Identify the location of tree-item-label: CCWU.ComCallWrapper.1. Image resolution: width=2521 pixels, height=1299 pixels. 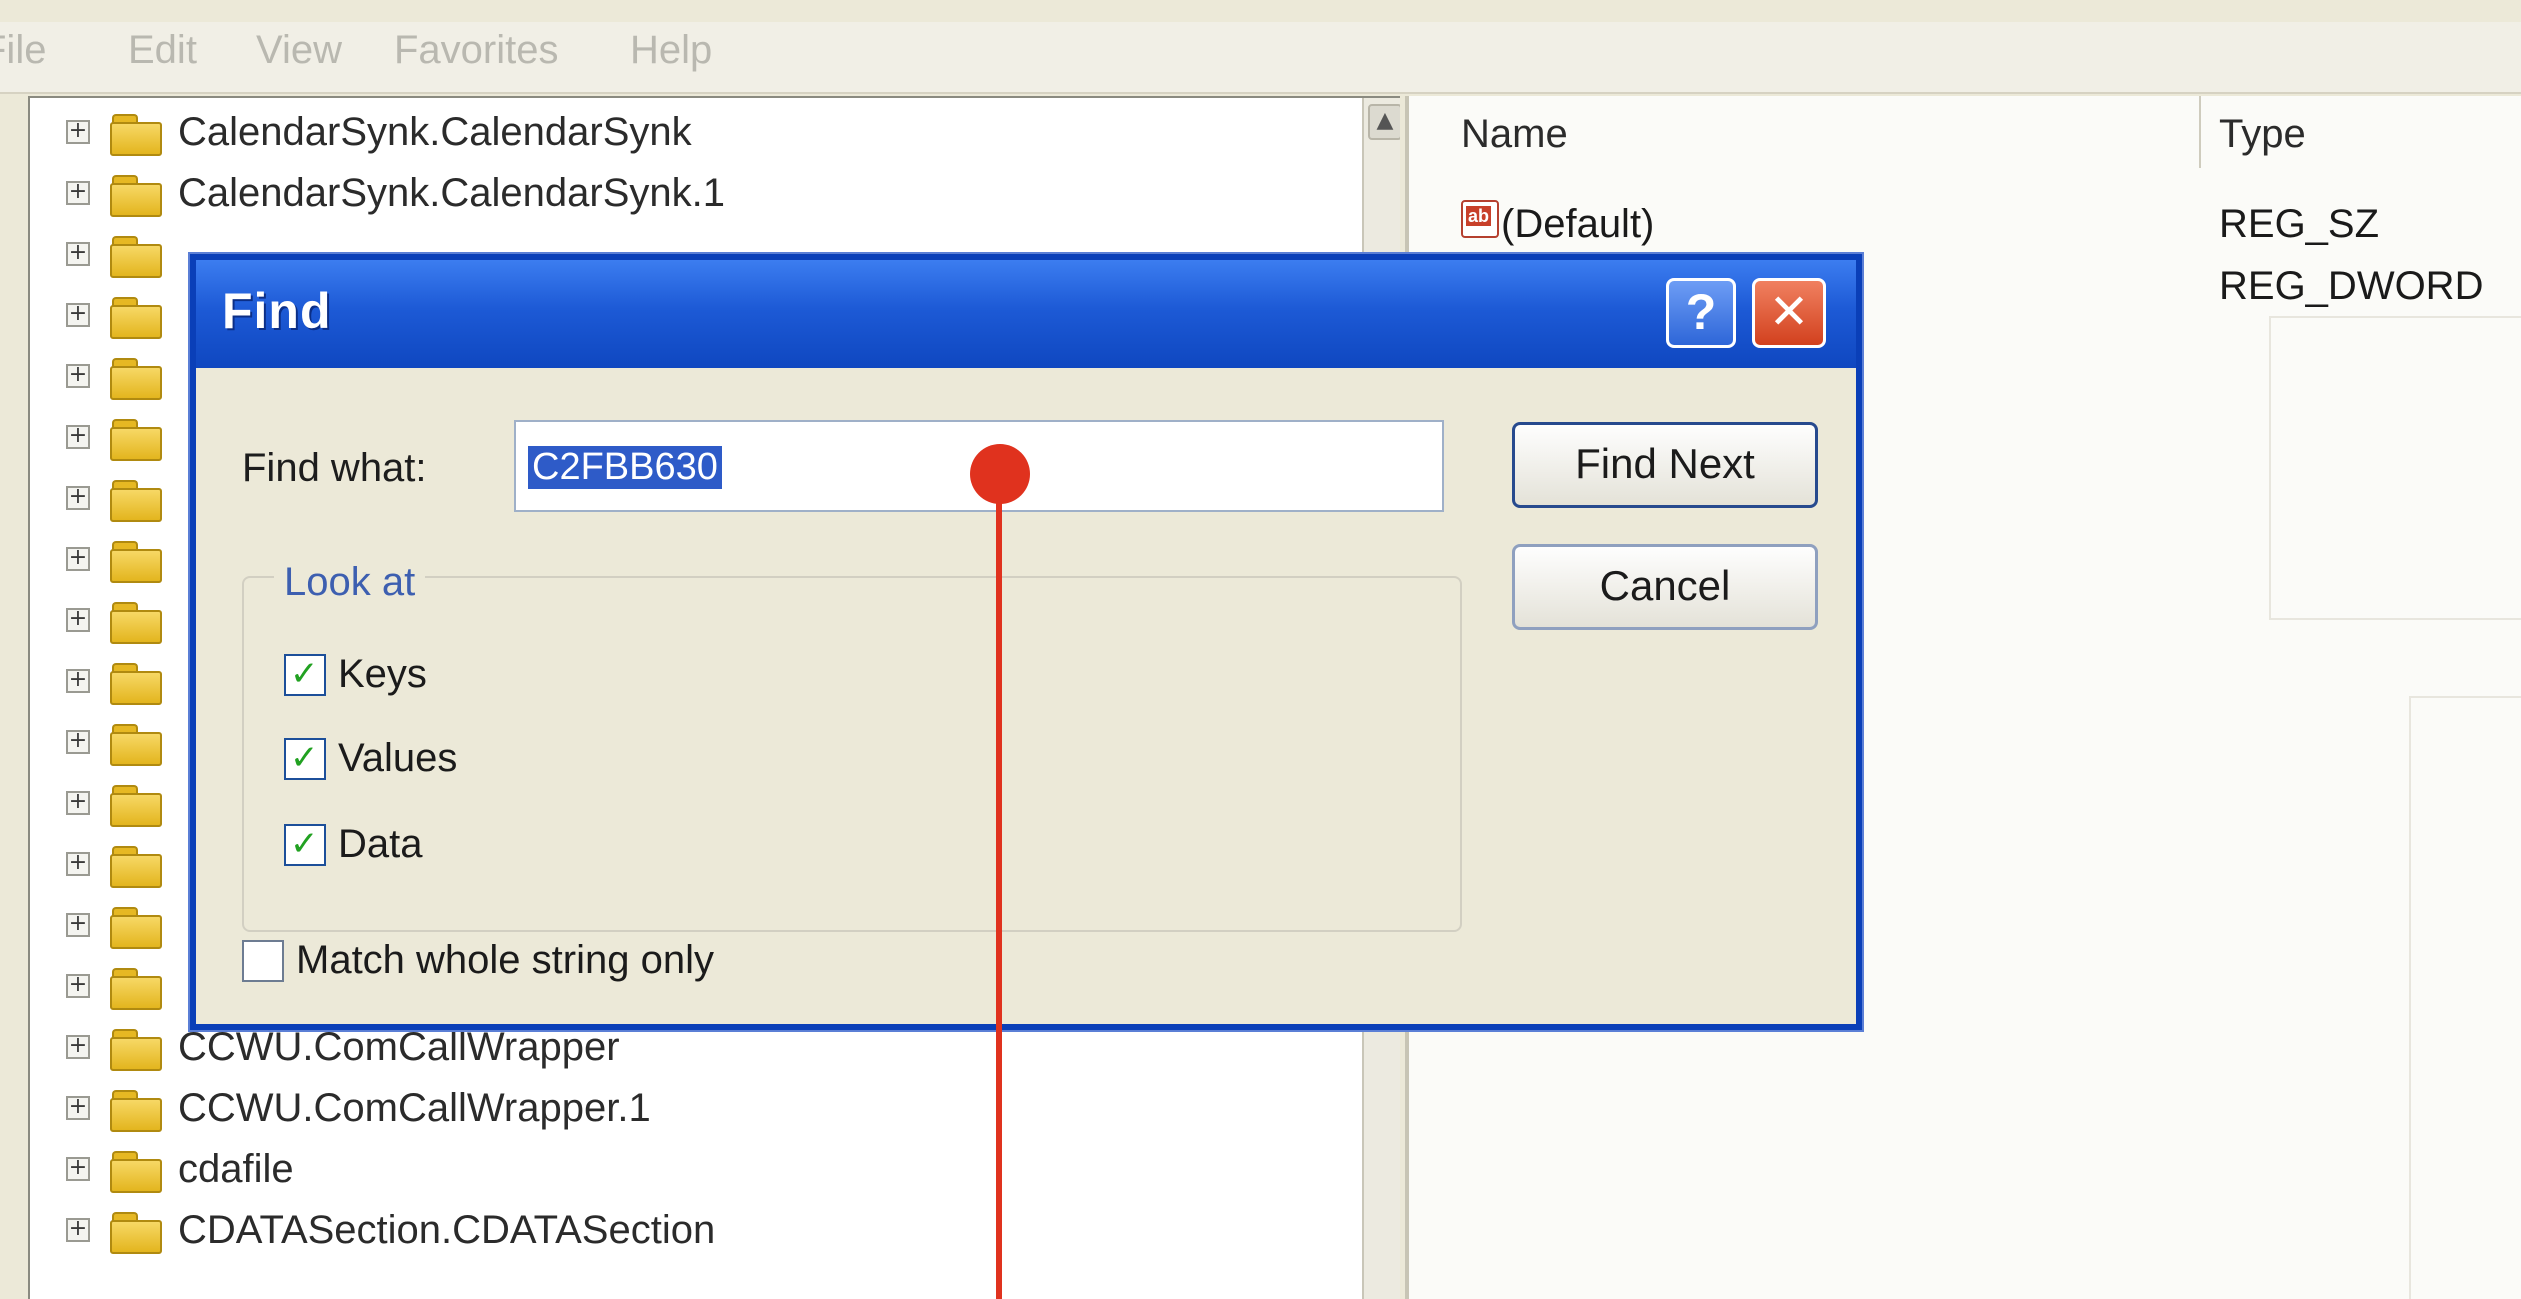
(414, 1108).